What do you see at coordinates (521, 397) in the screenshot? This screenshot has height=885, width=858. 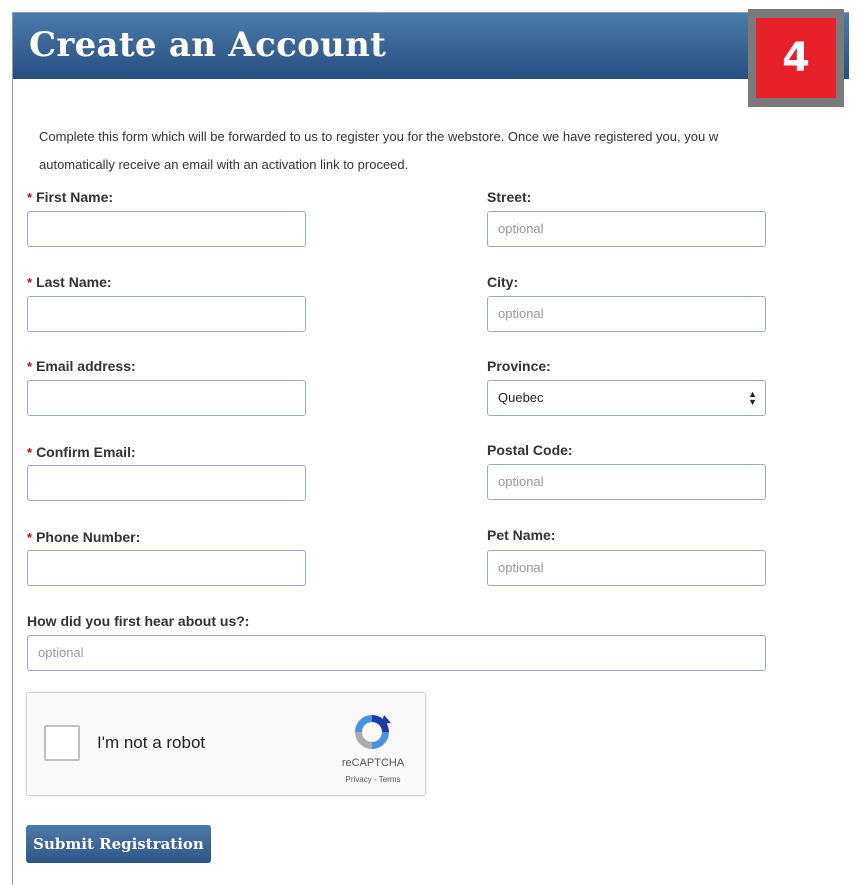 I see `province-value: Quebec` at bounding box center [521, 397].